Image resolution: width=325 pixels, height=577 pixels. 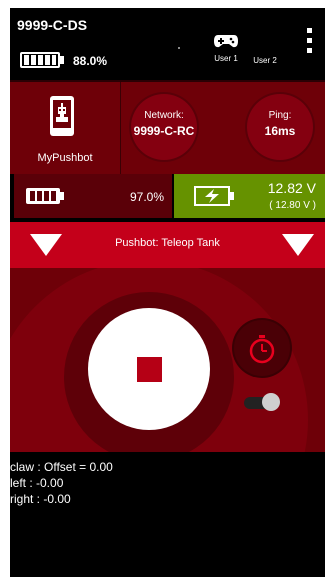 I want to click on user-2-label: User 2, so click(x=265, y=60).